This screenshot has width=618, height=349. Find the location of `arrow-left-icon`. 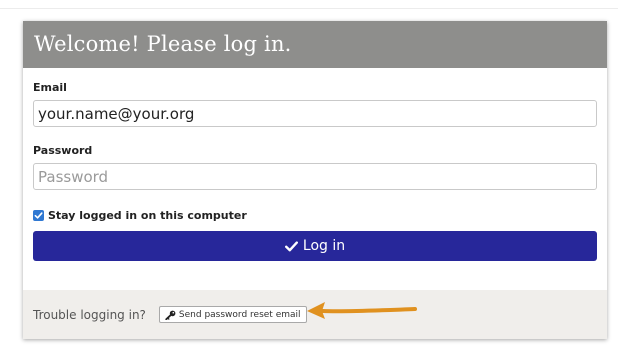

arrow-left-icon is located at coordinates (362, 310).